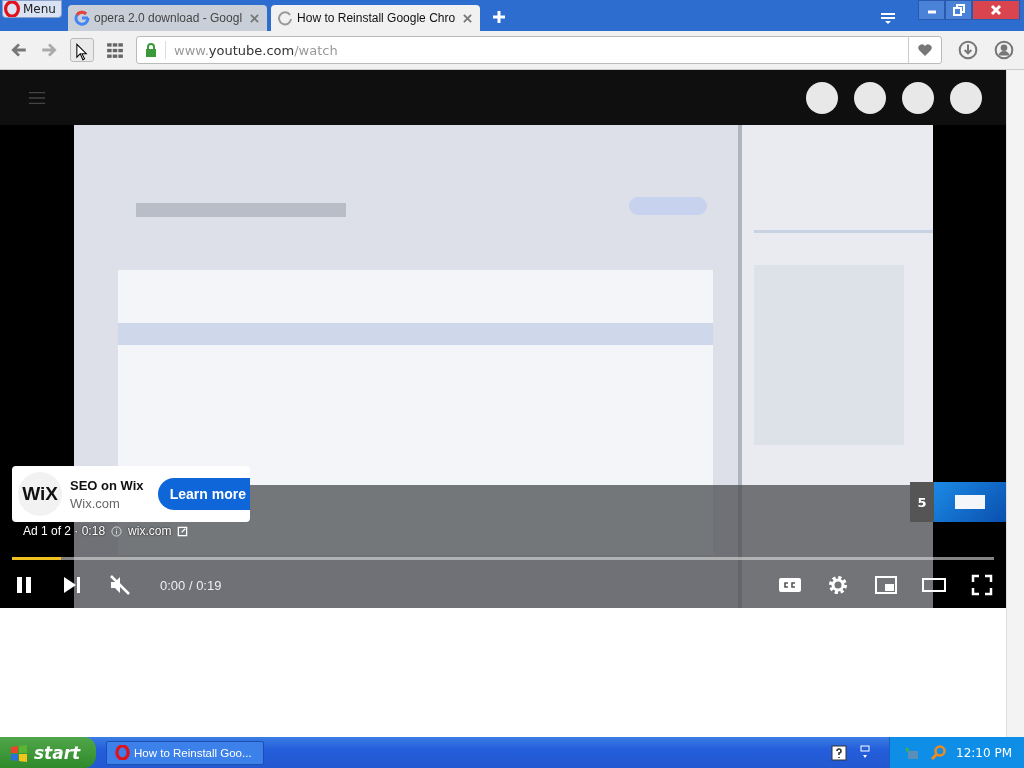  I want to click on grid-icon, so click(115, 50).